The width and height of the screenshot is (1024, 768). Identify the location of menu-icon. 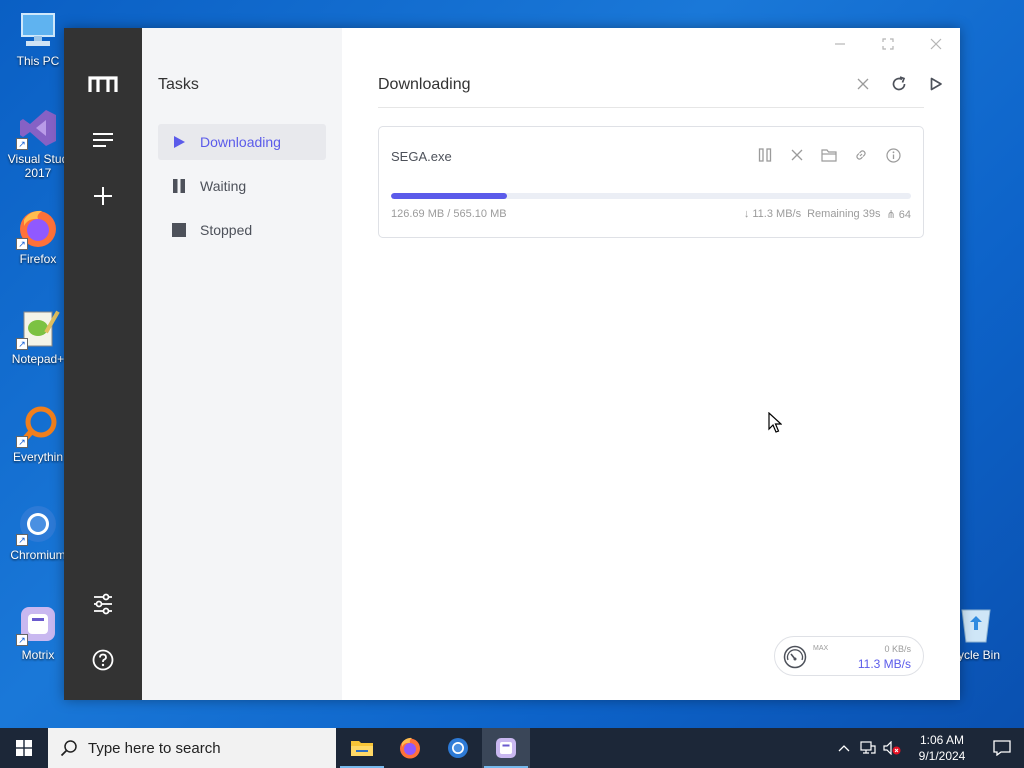
(103, 140).